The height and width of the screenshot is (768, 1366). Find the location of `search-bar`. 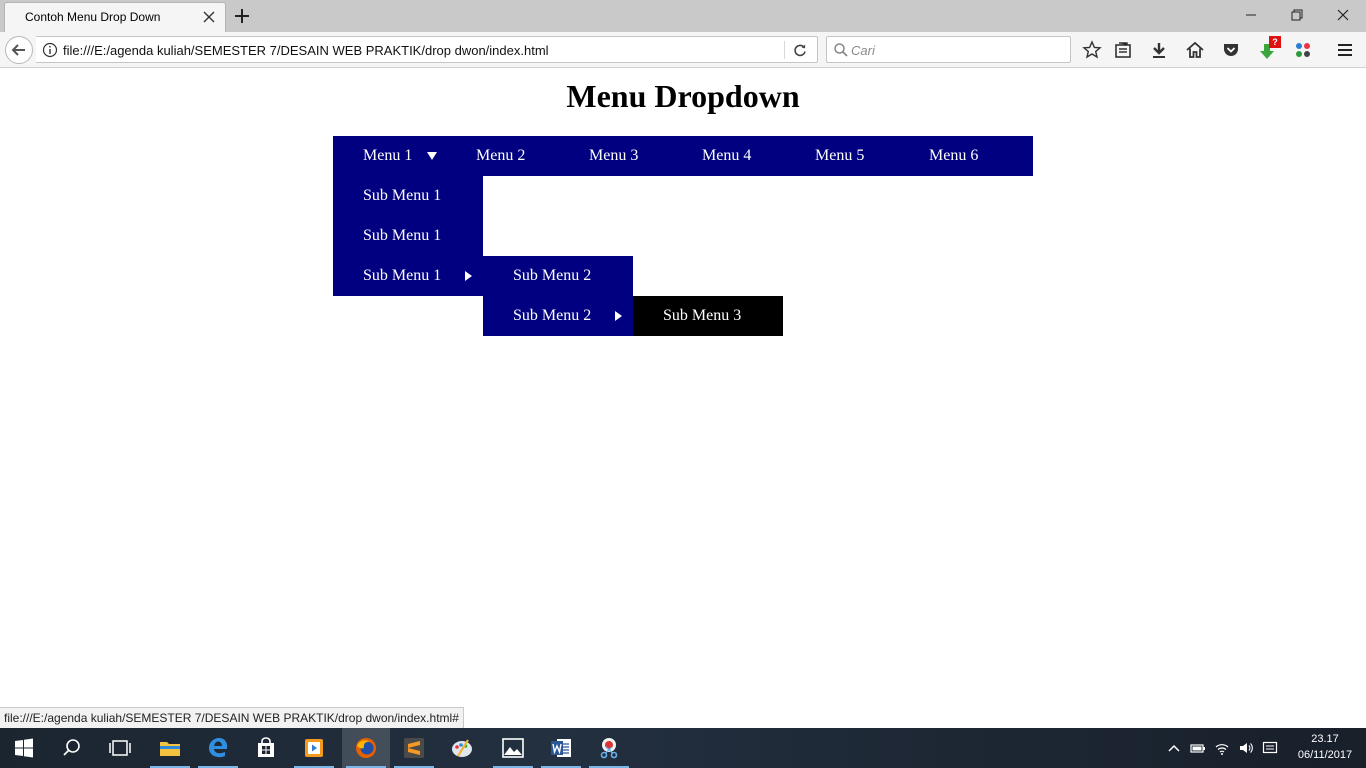

search-bar is located at coordinates (948, 49).